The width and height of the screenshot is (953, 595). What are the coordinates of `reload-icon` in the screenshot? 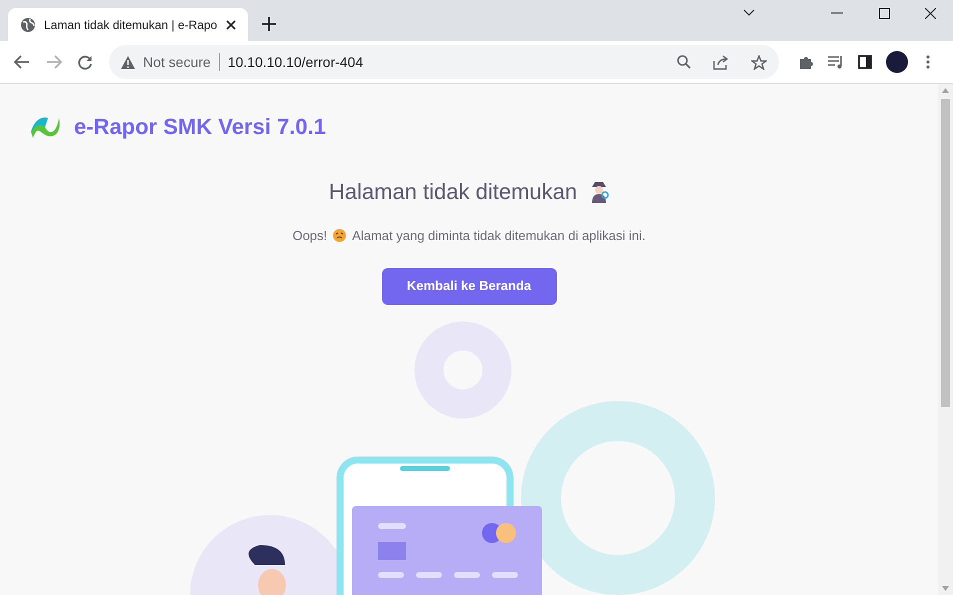 It's located at (85, 62).